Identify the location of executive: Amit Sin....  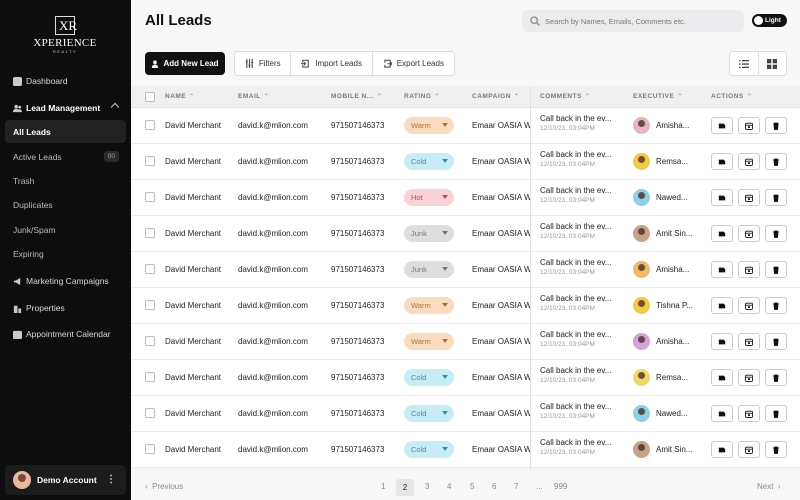
(662, 233).